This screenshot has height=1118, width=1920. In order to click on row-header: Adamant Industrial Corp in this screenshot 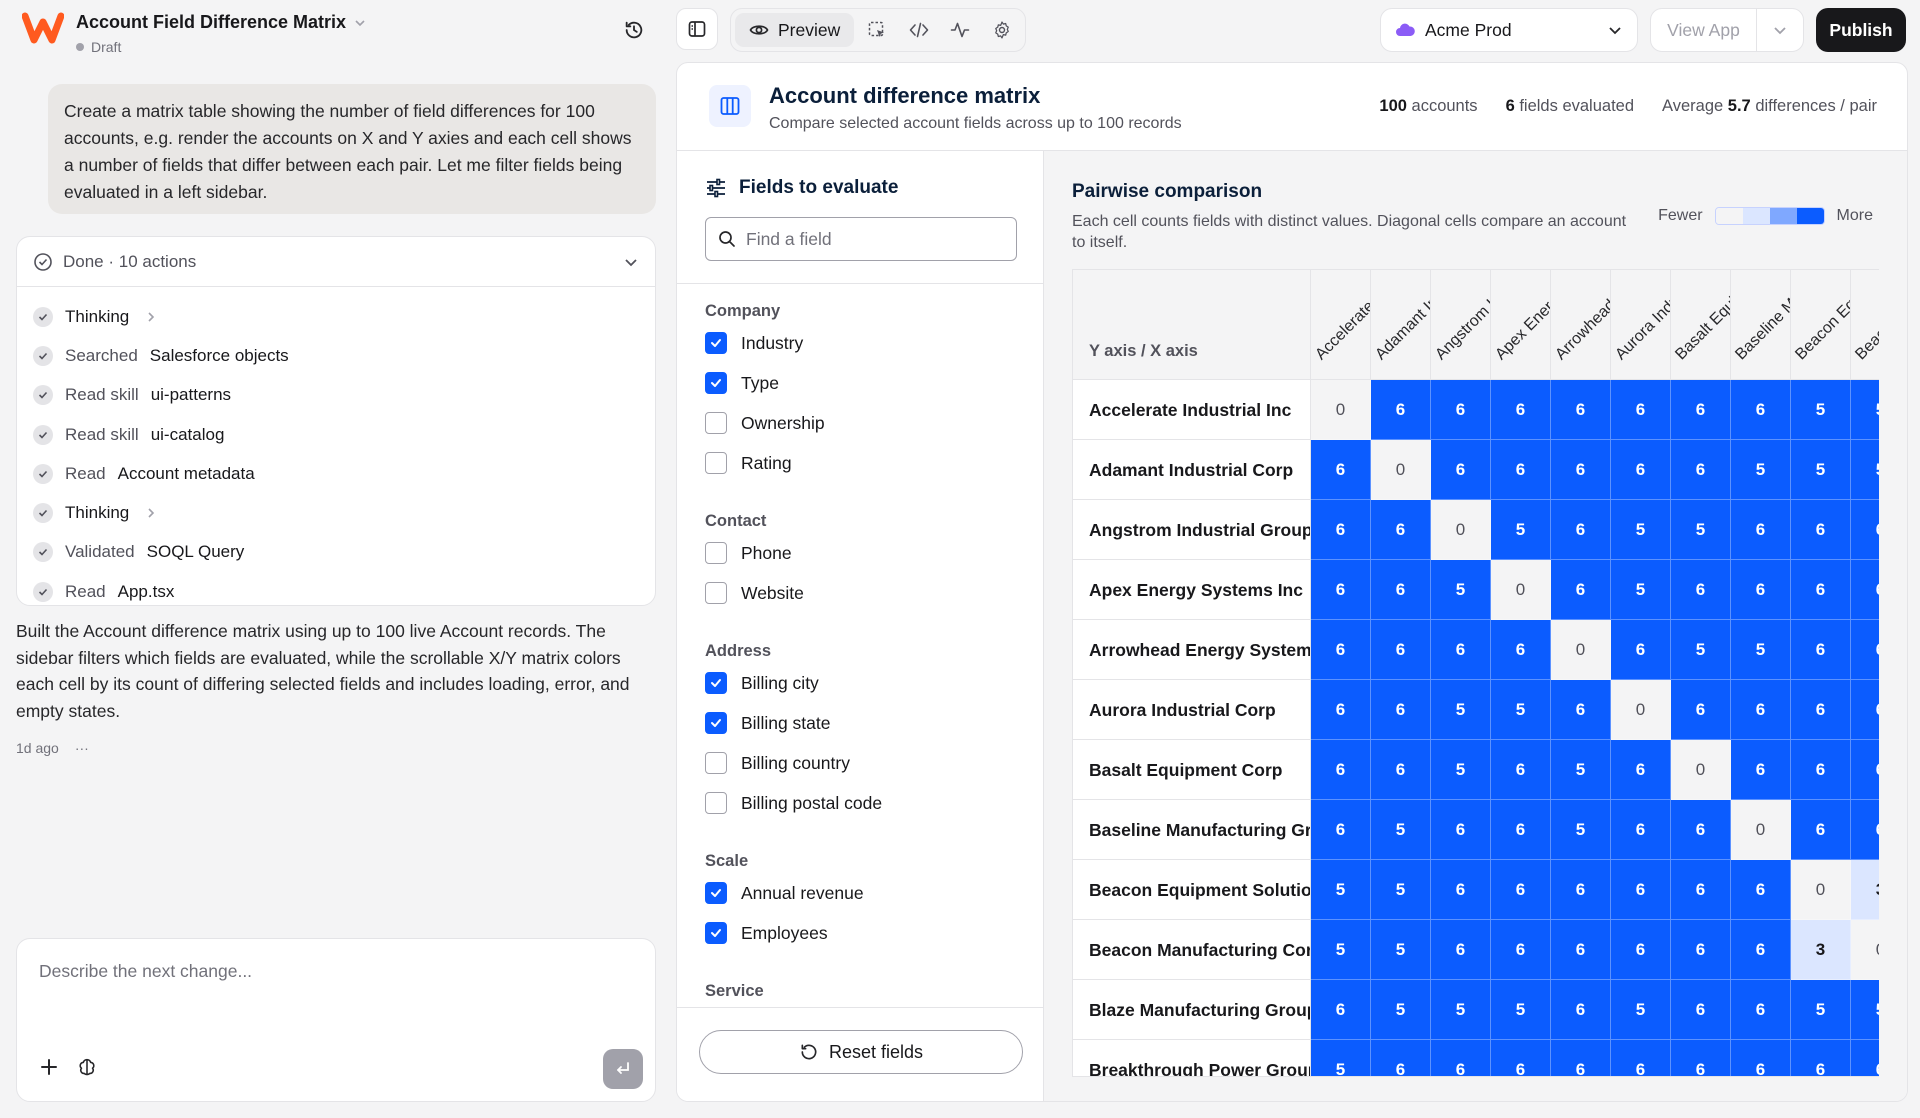, I will do `click(1192, 470)`.